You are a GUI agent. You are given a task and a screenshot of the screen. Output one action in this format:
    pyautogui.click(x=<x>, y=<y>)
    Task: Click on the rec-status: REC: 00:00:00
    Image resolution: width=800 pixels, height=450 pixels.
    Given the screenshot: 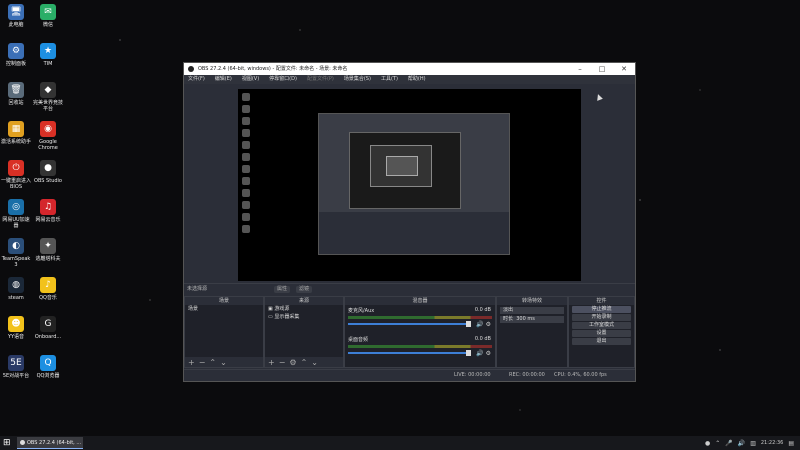 What is the action you would take?
    pyautogui.click(x=527, y=375)
    